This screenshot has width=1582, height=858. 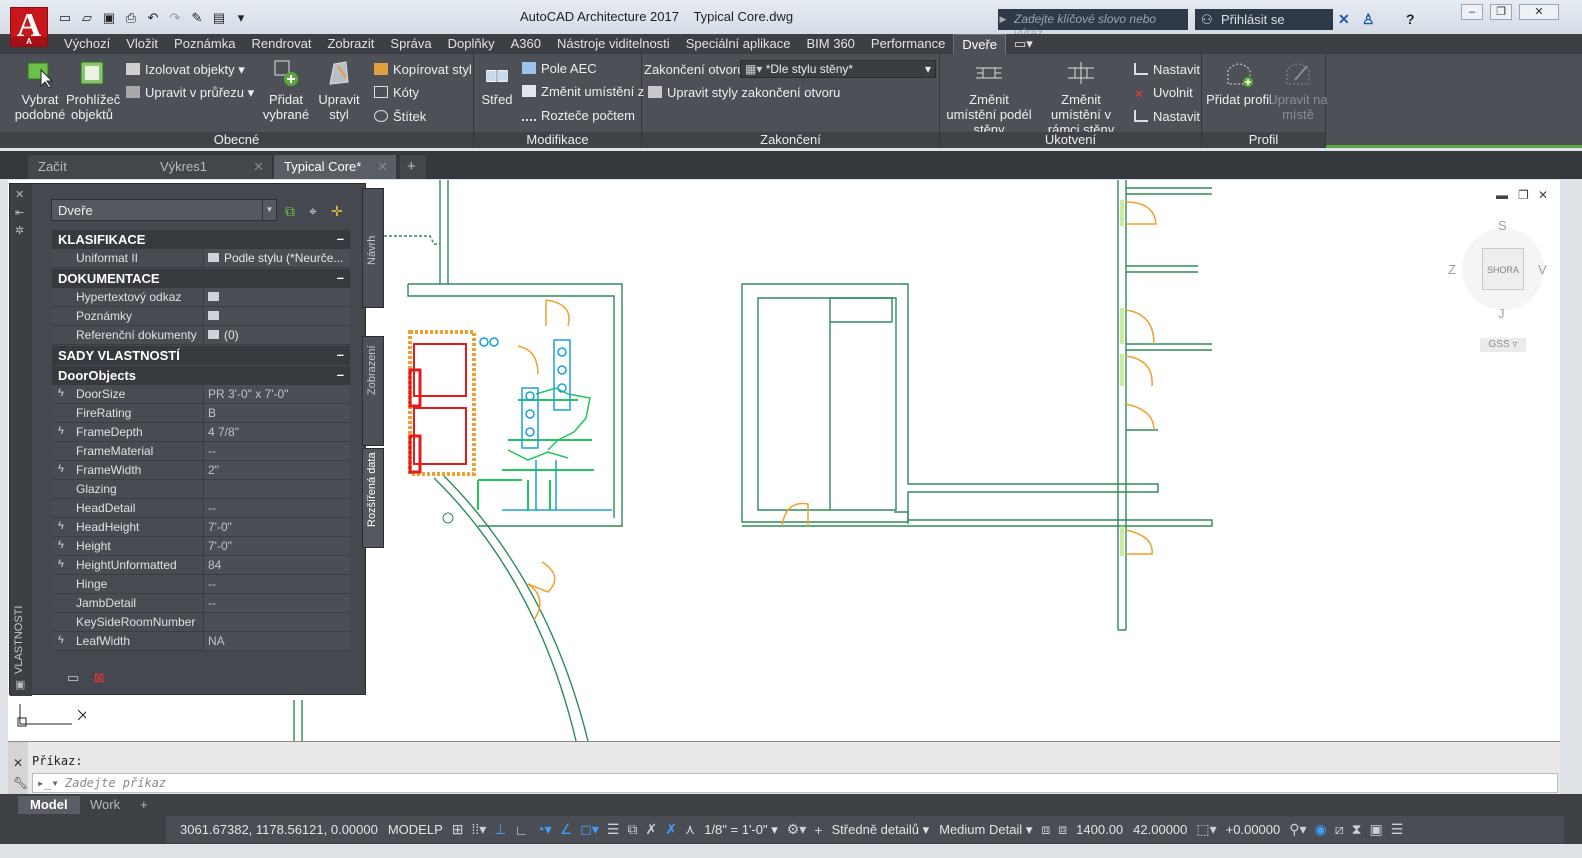 What do you see at coordinates (500, 829) in the screenshot?
I see `infer-constraints-icon: ⊥` at bounding box center [500, 829].